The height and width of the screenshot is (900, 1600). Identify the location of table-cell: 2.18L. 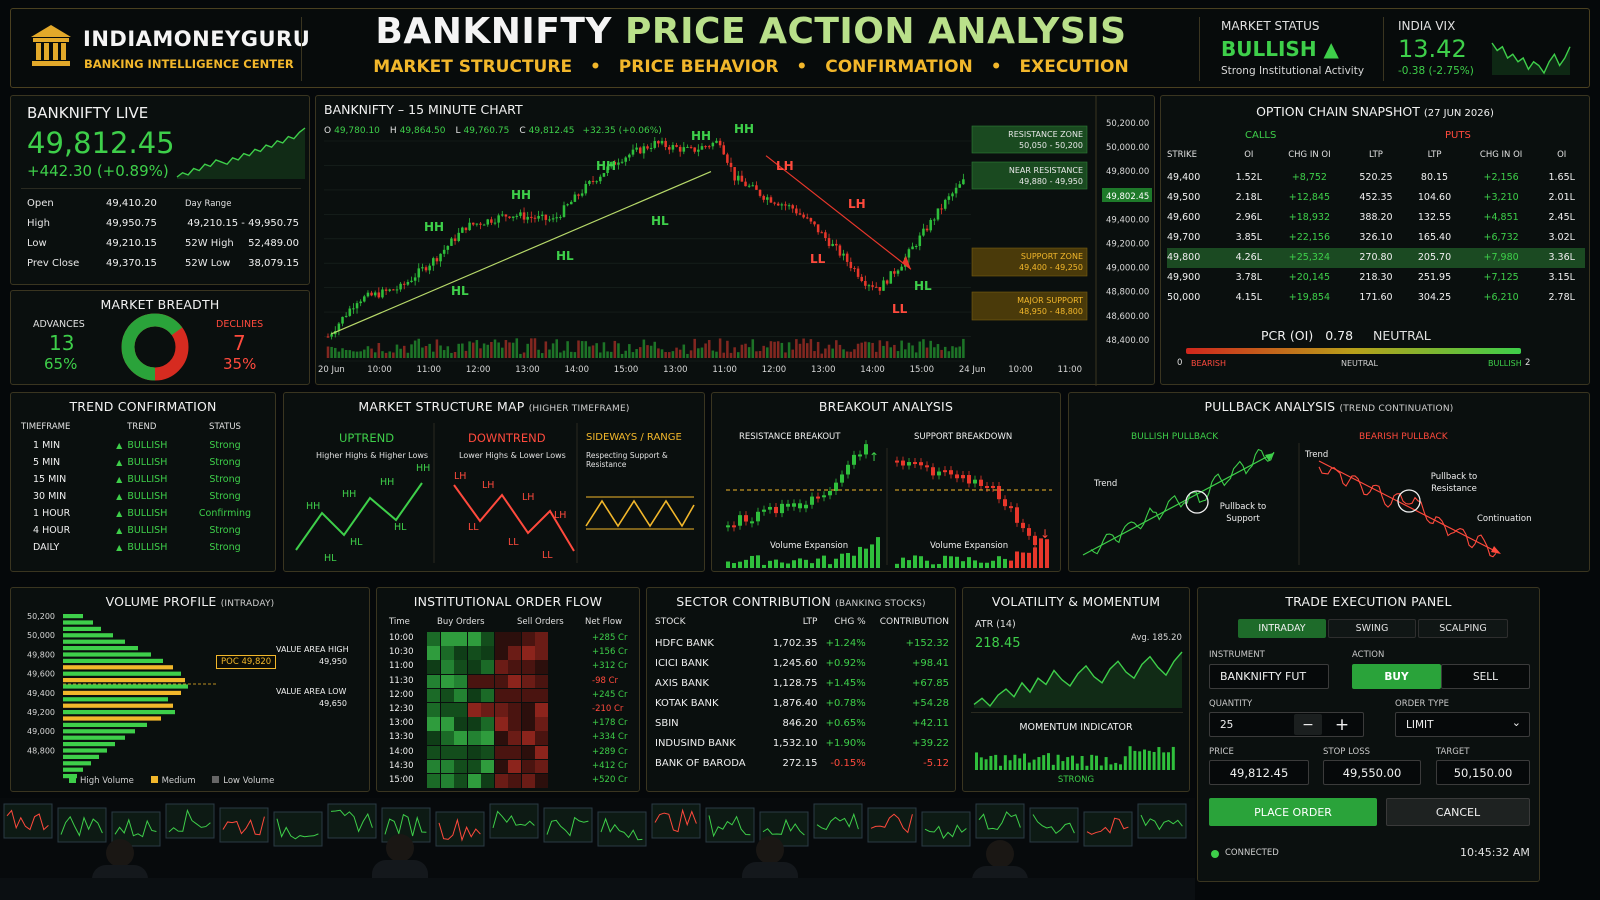
(1249, 197).